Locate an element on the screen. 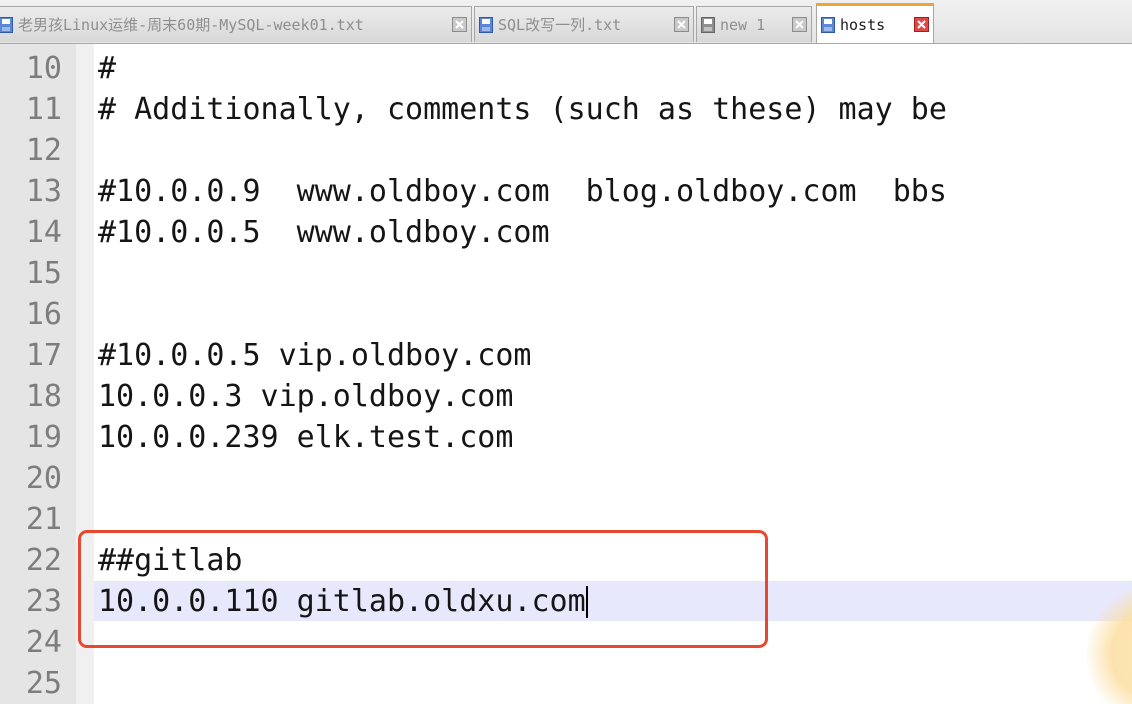 This screenshot has height=704, width=1132. line-number: 13 is located at coordinates (43, 191).